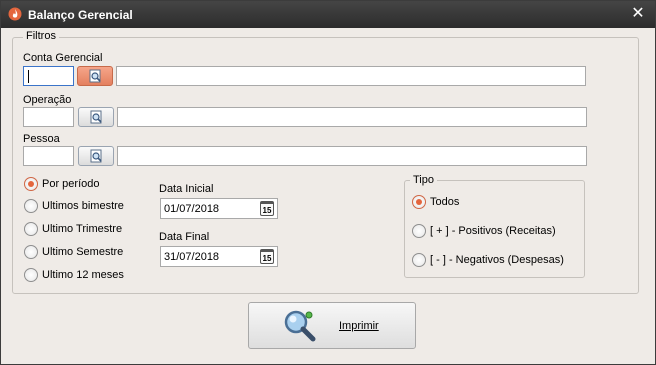 This screenshot has height=365, width=656. Describe the element at coordinates (192, 257) in the screenshot. I see `data-final-value: 31/07/2018` at that location.